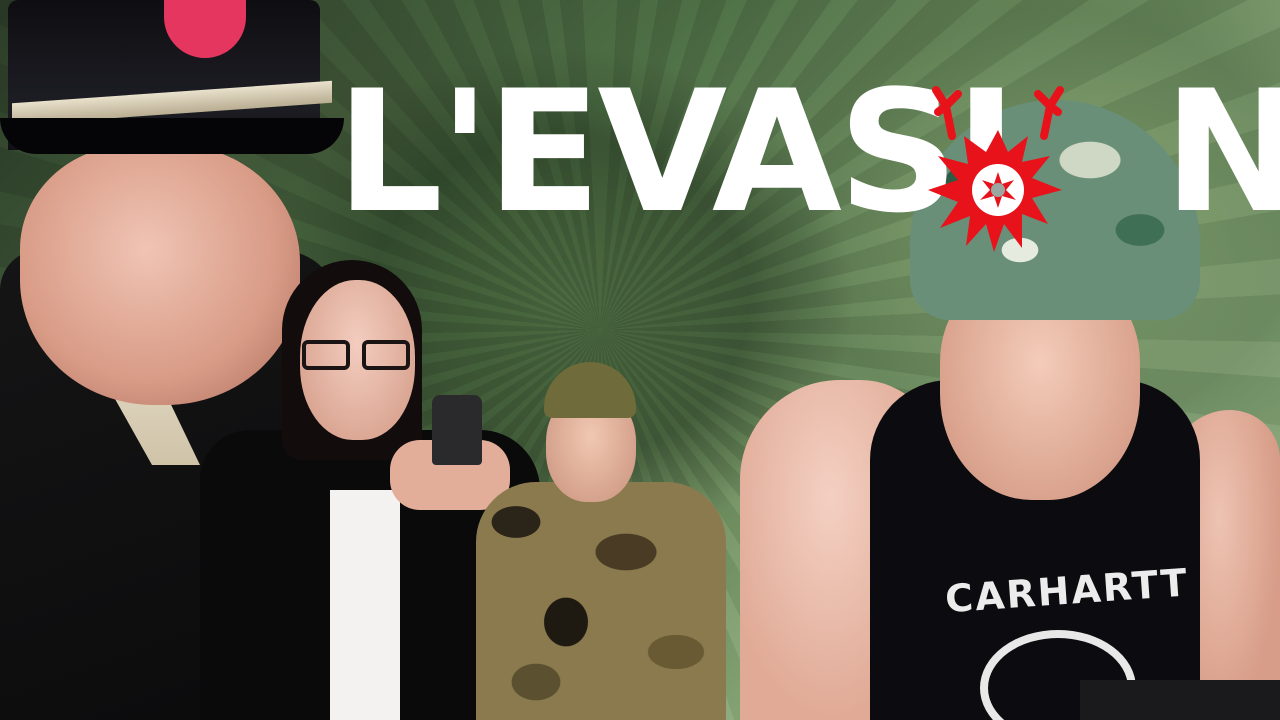 Image resolution: width=1280 pixels, height=720 pixels. What do you see at coordinates (996, 169) in the screenshot?
I see `explosion-icon` at bounding box center [996, 169].